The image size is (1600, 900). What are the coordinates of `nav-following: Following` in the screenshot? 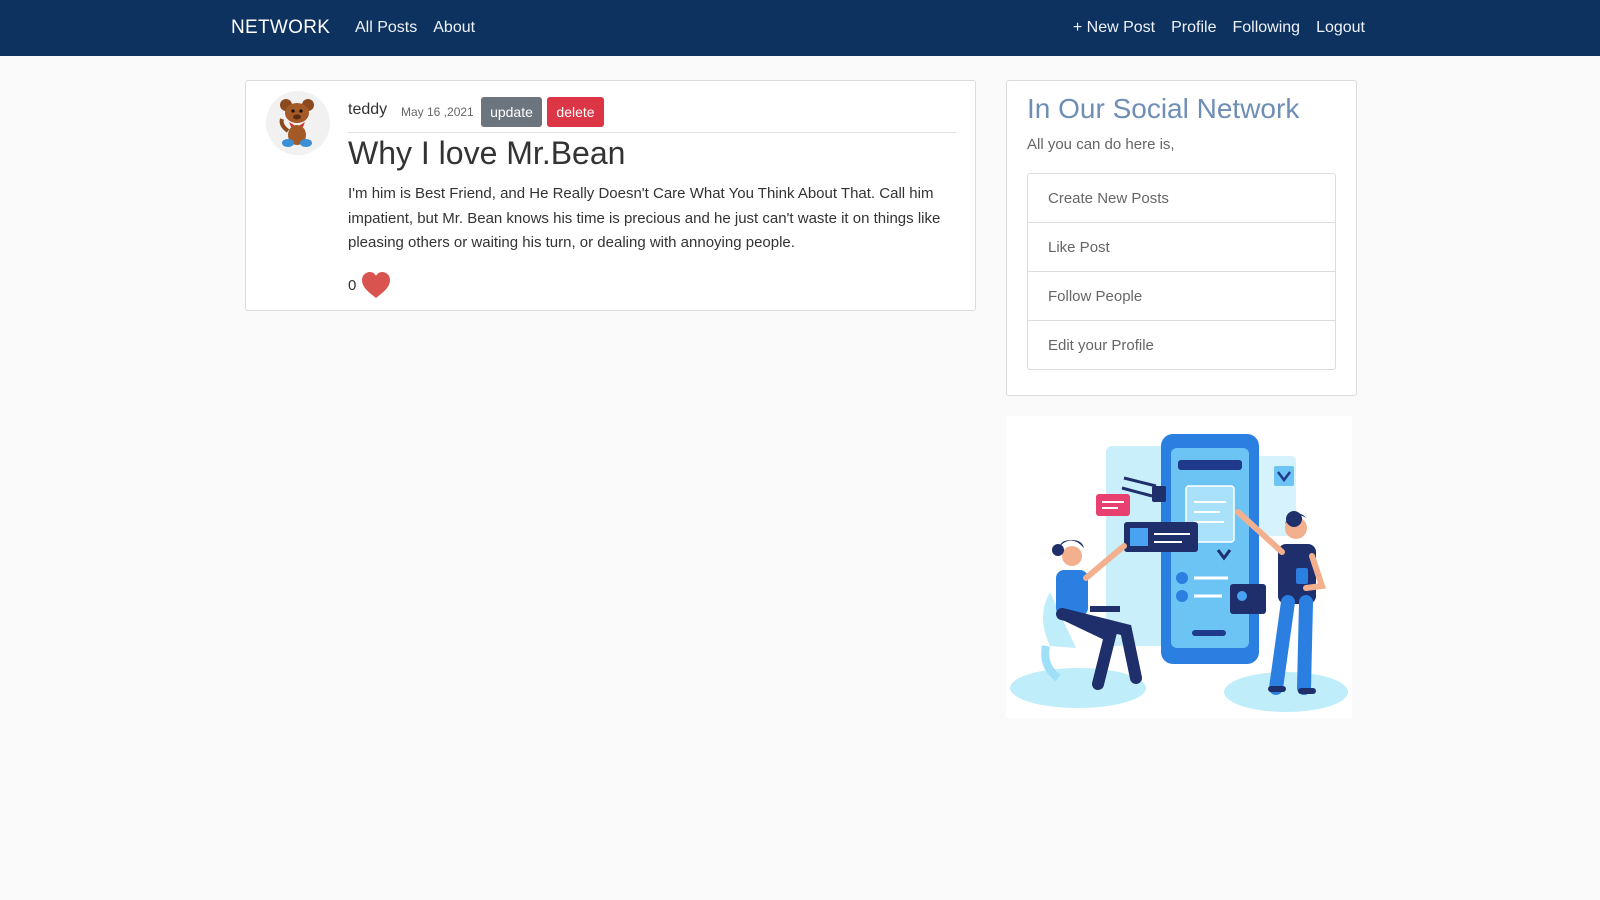 It's located at (1266, 28).